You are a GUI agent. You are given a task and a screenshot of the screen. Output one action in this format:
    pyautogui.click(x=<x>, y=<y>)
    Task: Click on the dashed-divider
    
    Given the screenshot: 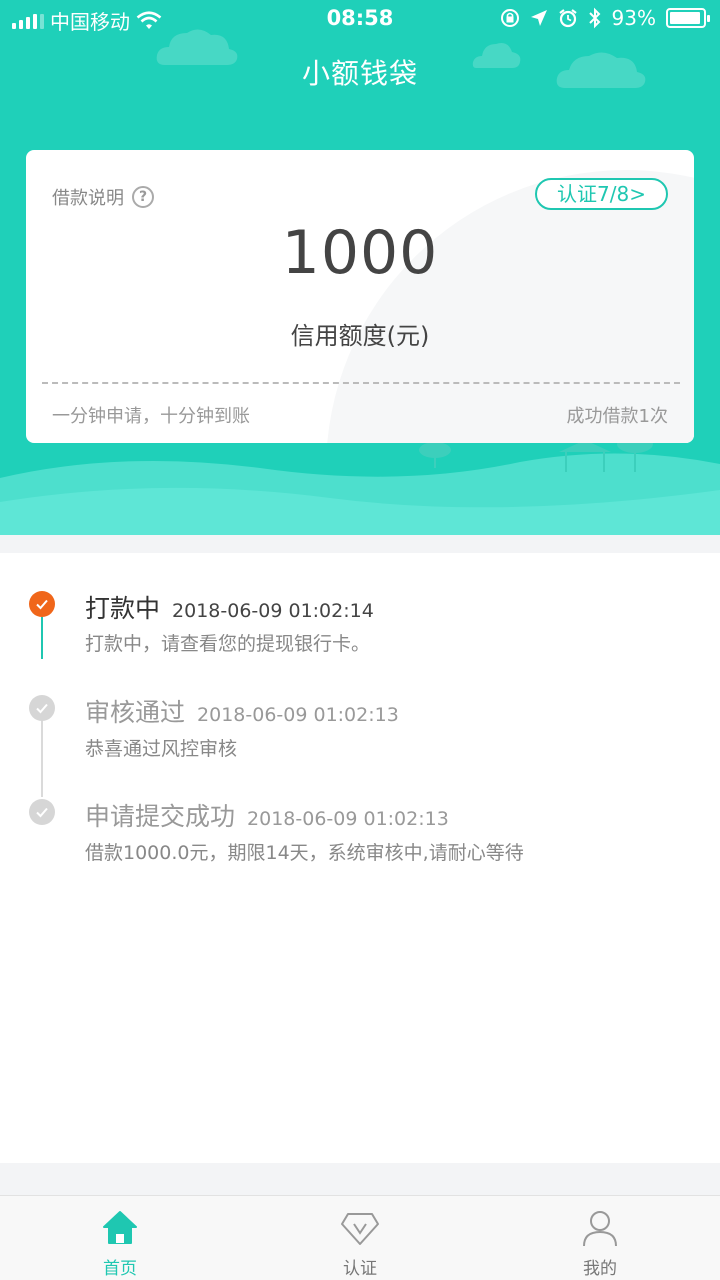 What is the action you would take?
    pyautogui.click(x=361, y=383)
    